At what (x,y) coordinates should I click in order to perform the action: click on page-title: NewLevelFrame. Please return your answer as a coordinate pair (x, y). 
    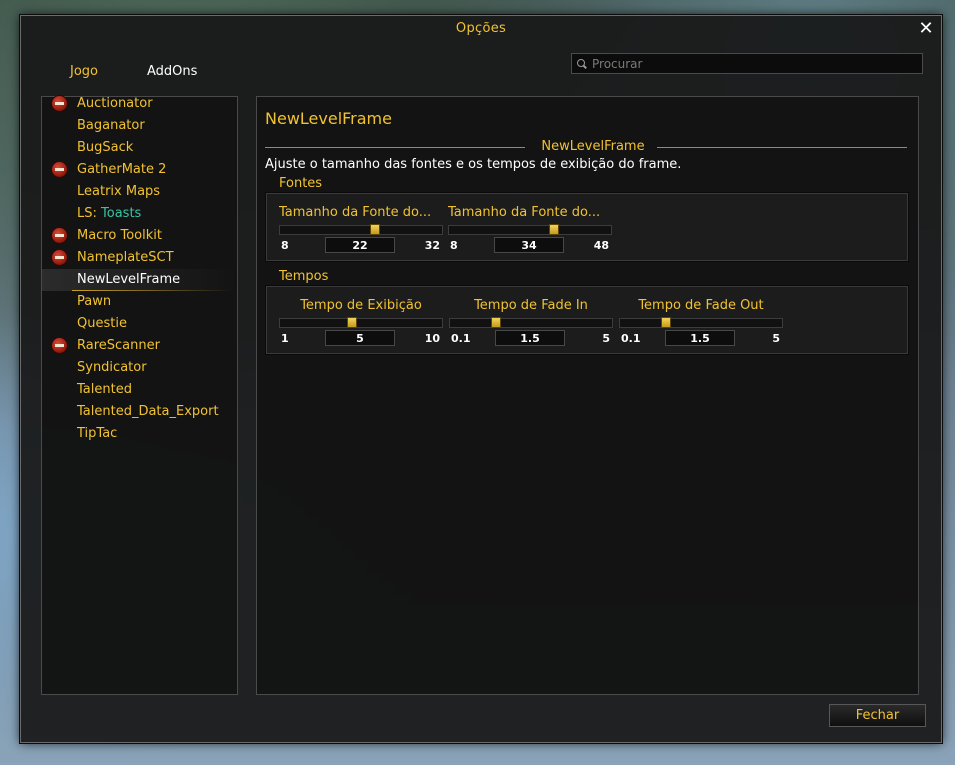
    Looking at the image, I should click on (328, 118).